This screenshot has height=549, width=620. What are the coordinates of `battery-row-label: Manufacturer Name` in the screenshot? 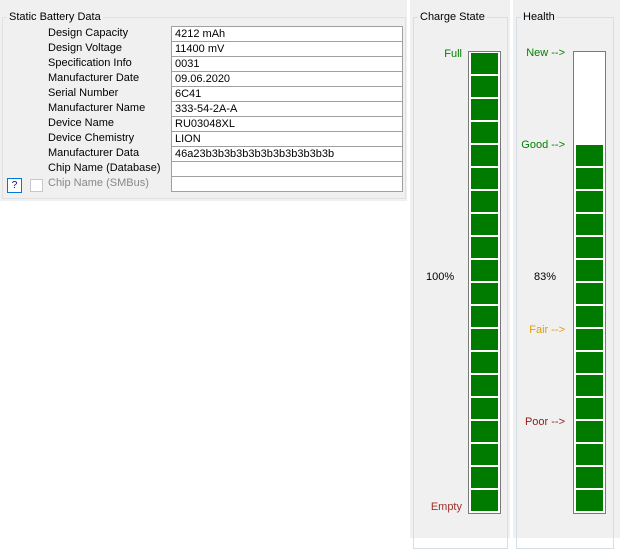 It's located at (97, 108).